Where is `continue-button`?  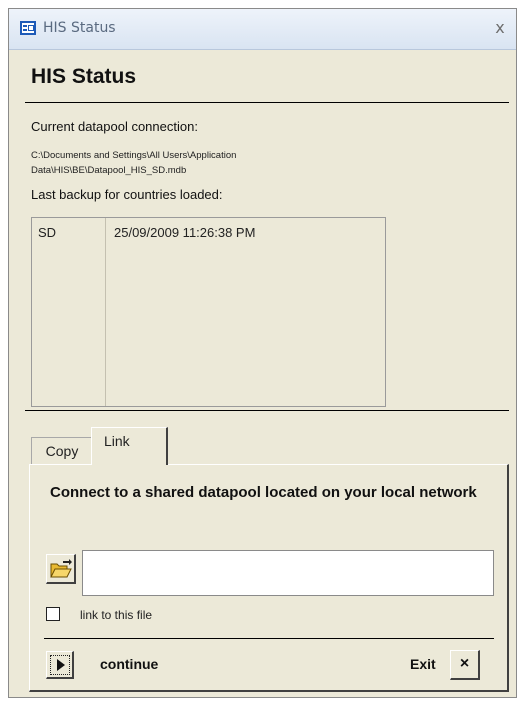
continue-button is located at coordinates (60, 665).